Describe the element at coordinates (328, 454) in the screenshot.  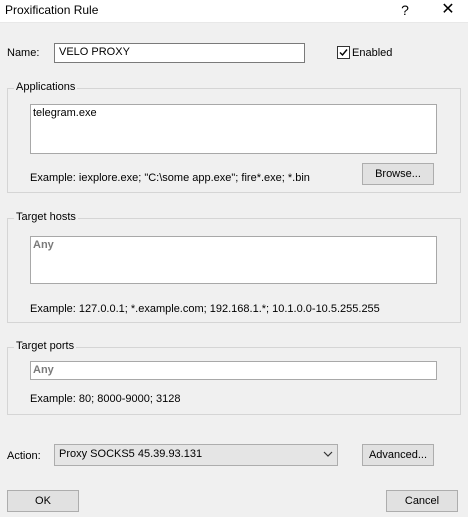
I see `chevron-down-icon` at that location.